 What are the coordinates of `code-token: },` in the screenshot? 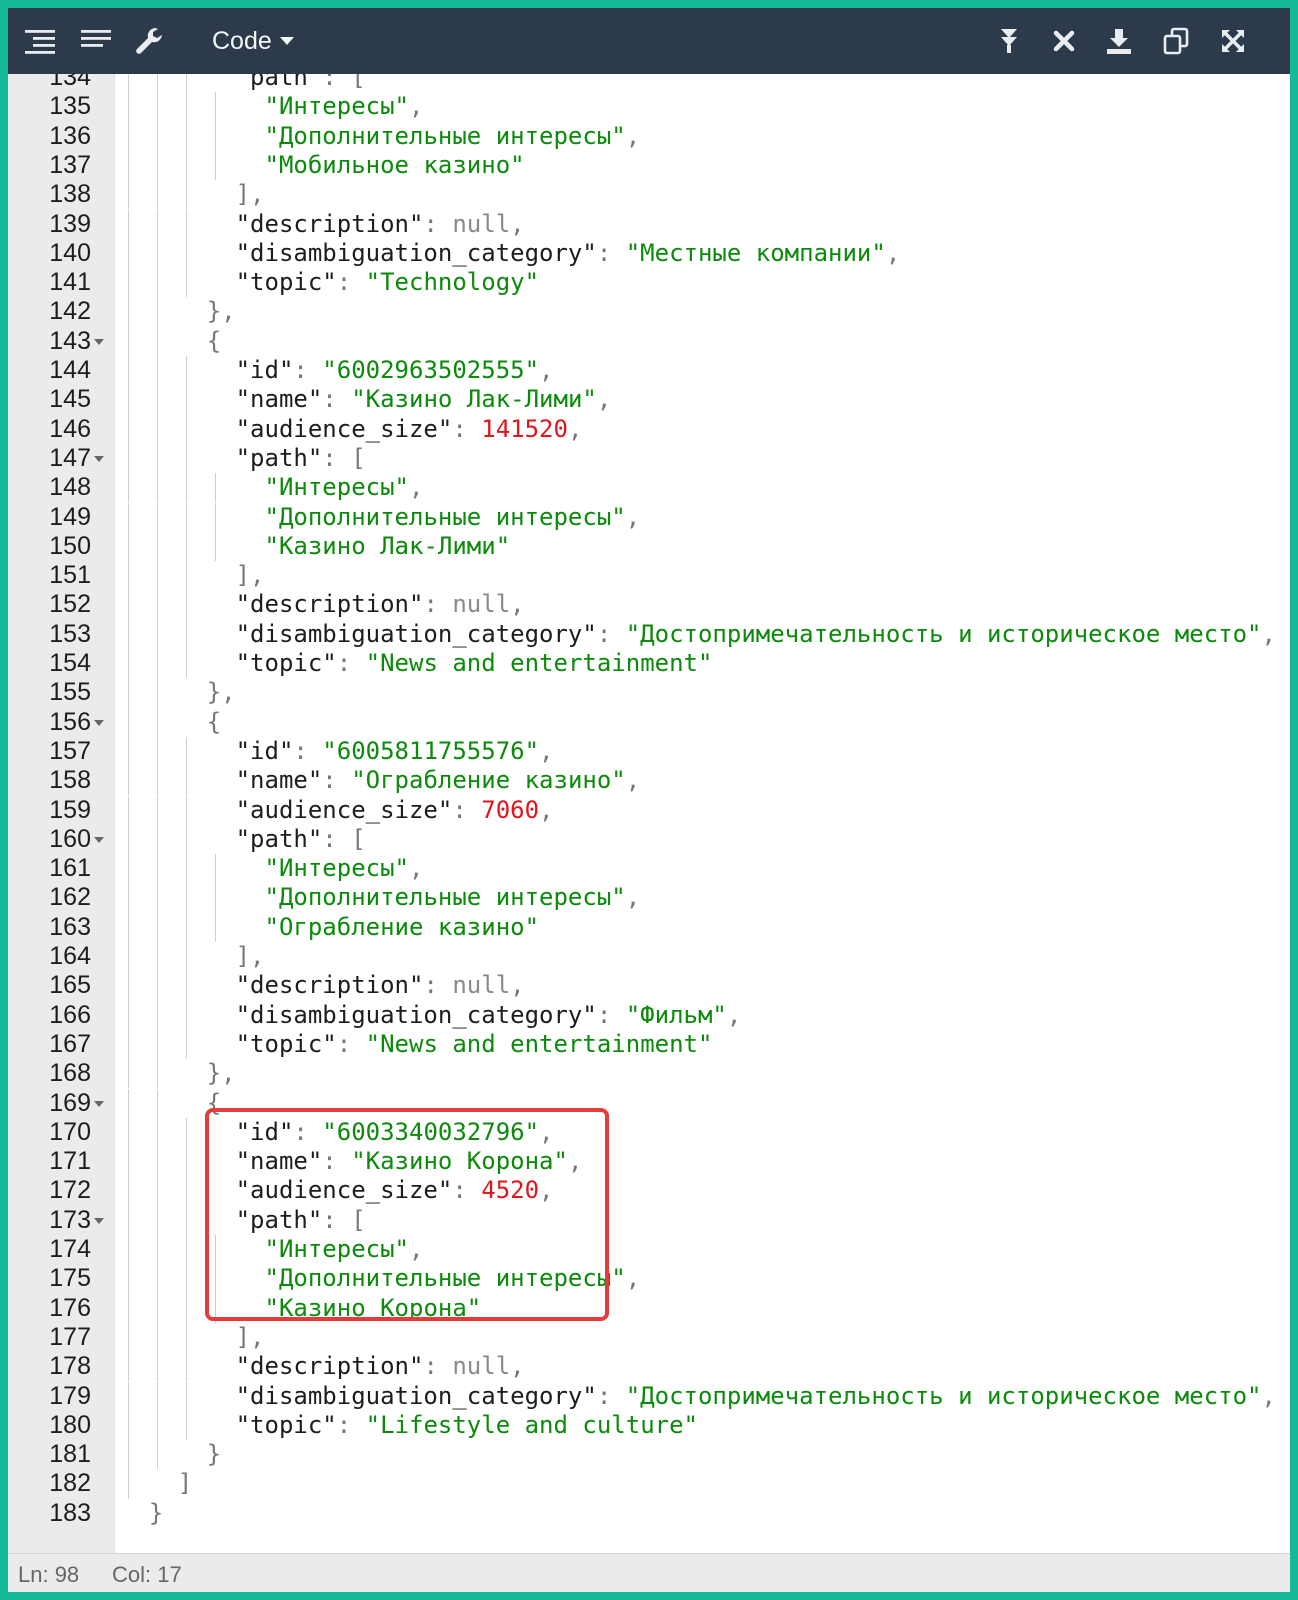 It's located at (221, 1073).